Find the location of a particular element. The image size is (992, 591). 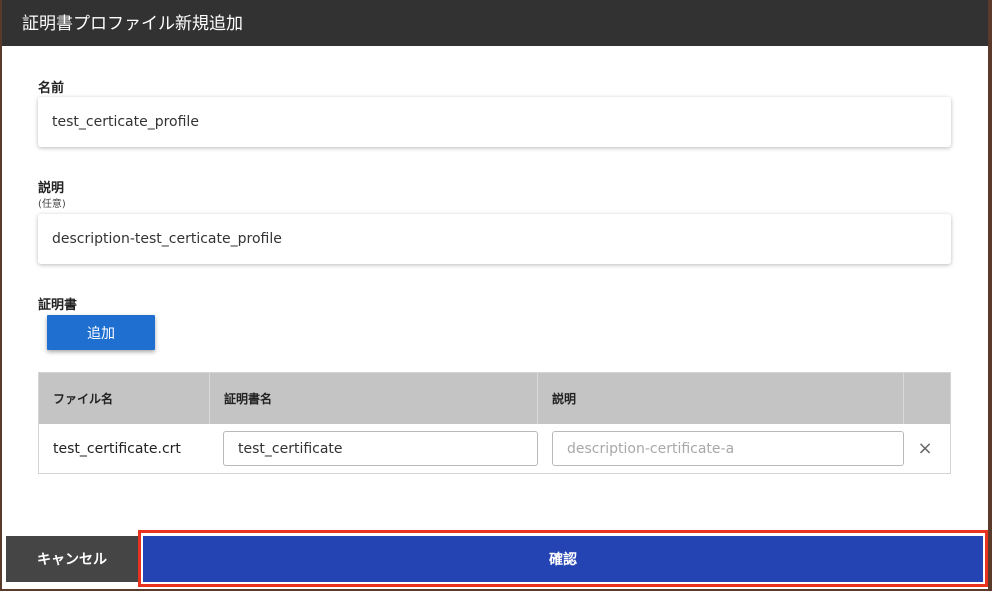

cancel-button: キャンセル is located at coordinates (72, 559).